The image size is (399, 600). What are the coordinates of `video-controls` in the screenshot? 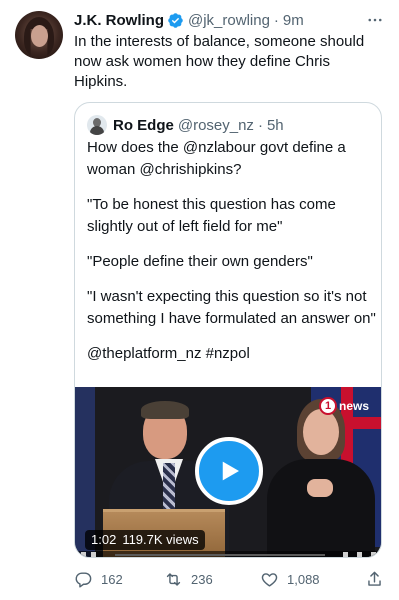 It's located at (228, 554).